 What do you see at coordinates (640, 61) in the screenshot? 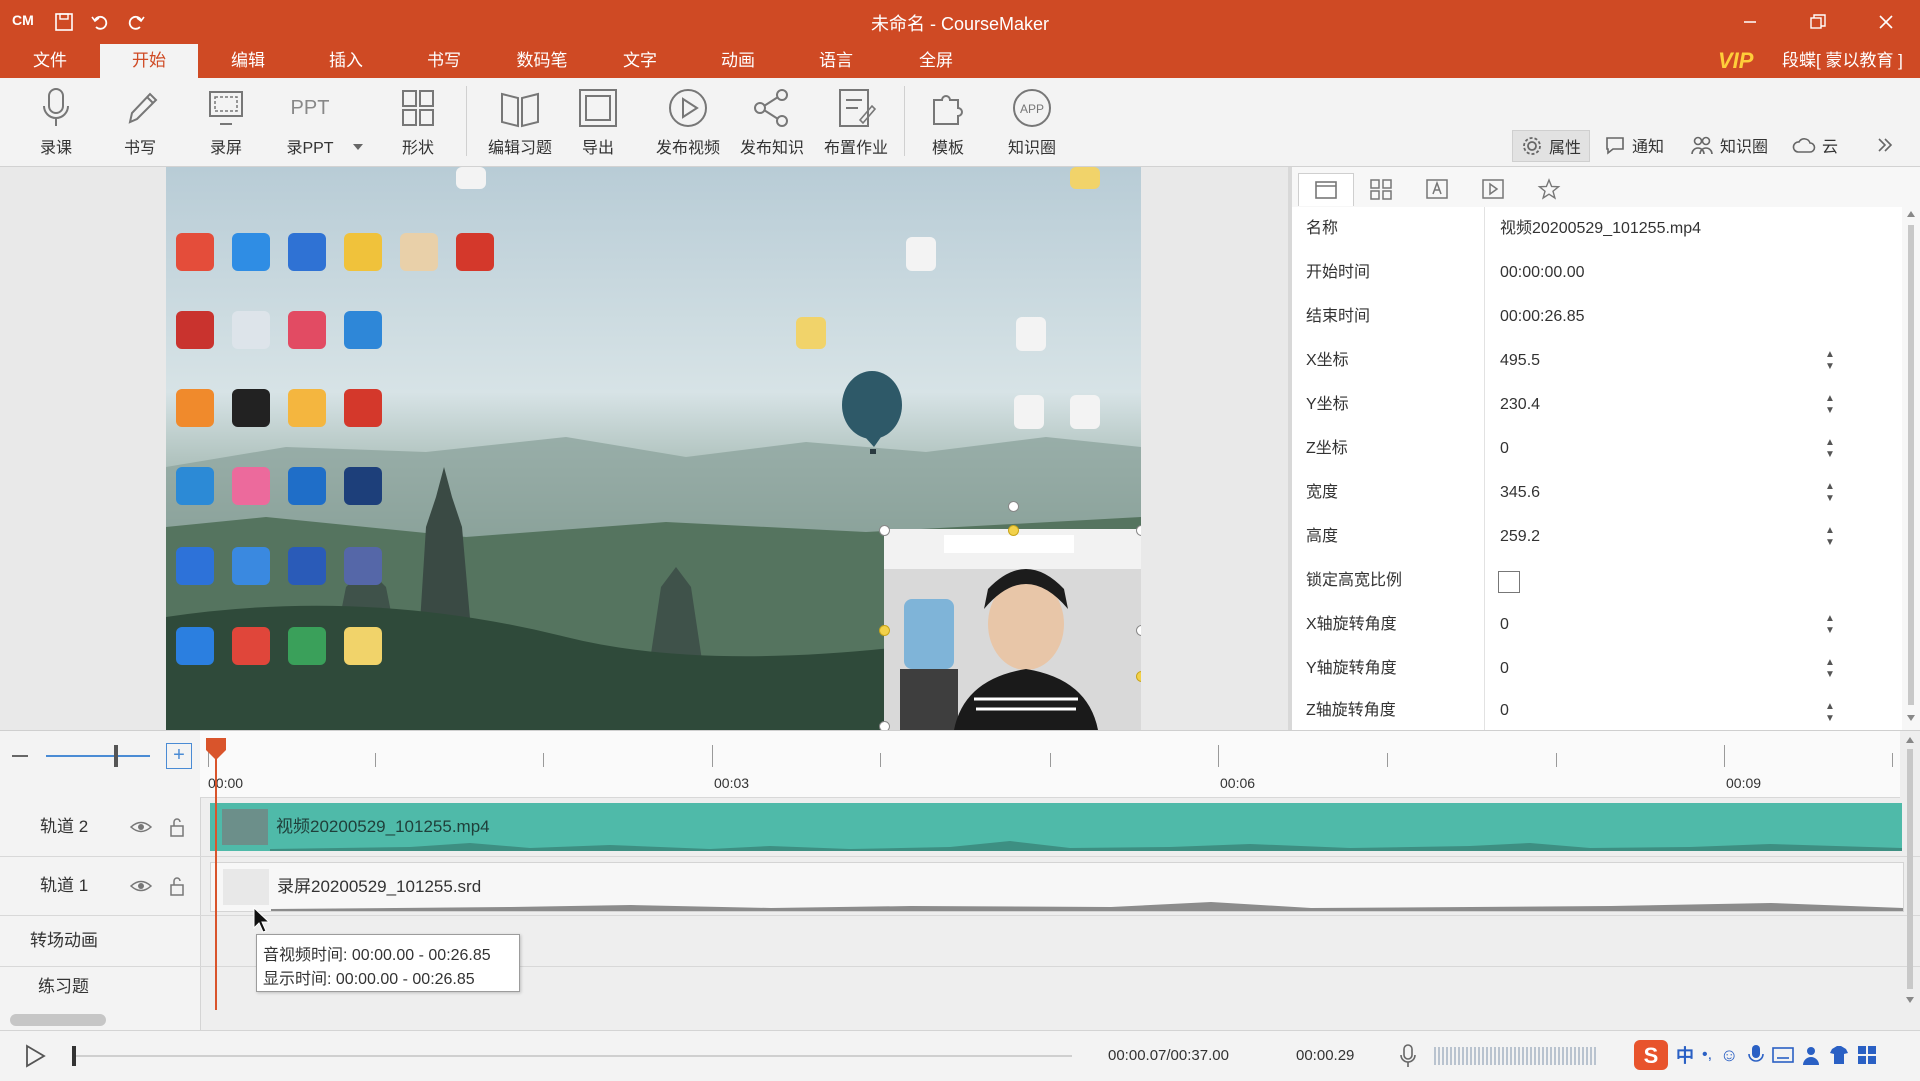
I see `menu-text: 文字` at bounding box center [640, 61].